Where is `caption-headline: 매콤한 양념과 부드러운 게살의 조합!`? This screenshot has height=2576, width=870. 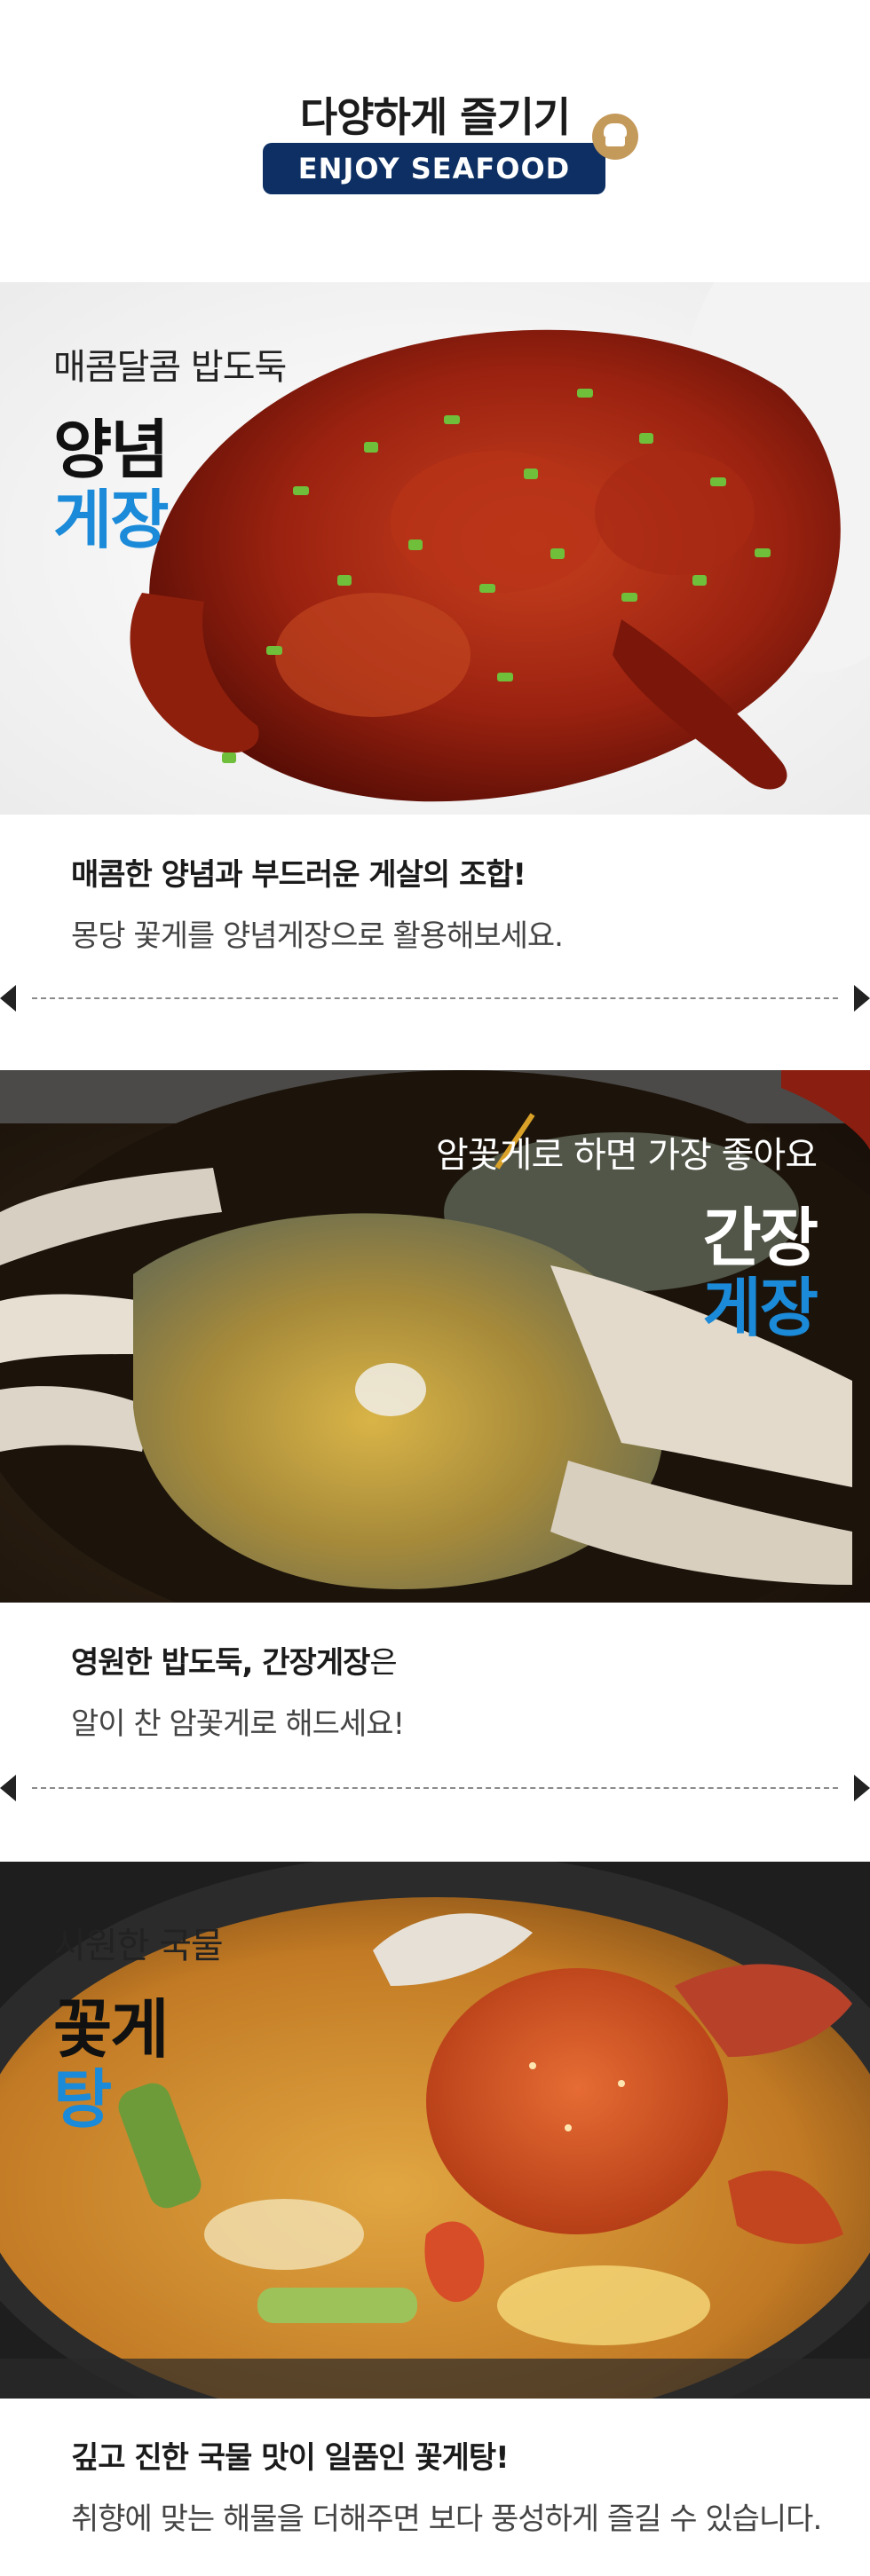
caption-headline: 매콤한 양념과 부드러운 게살의 조합! is located at coordinates (298, 875).